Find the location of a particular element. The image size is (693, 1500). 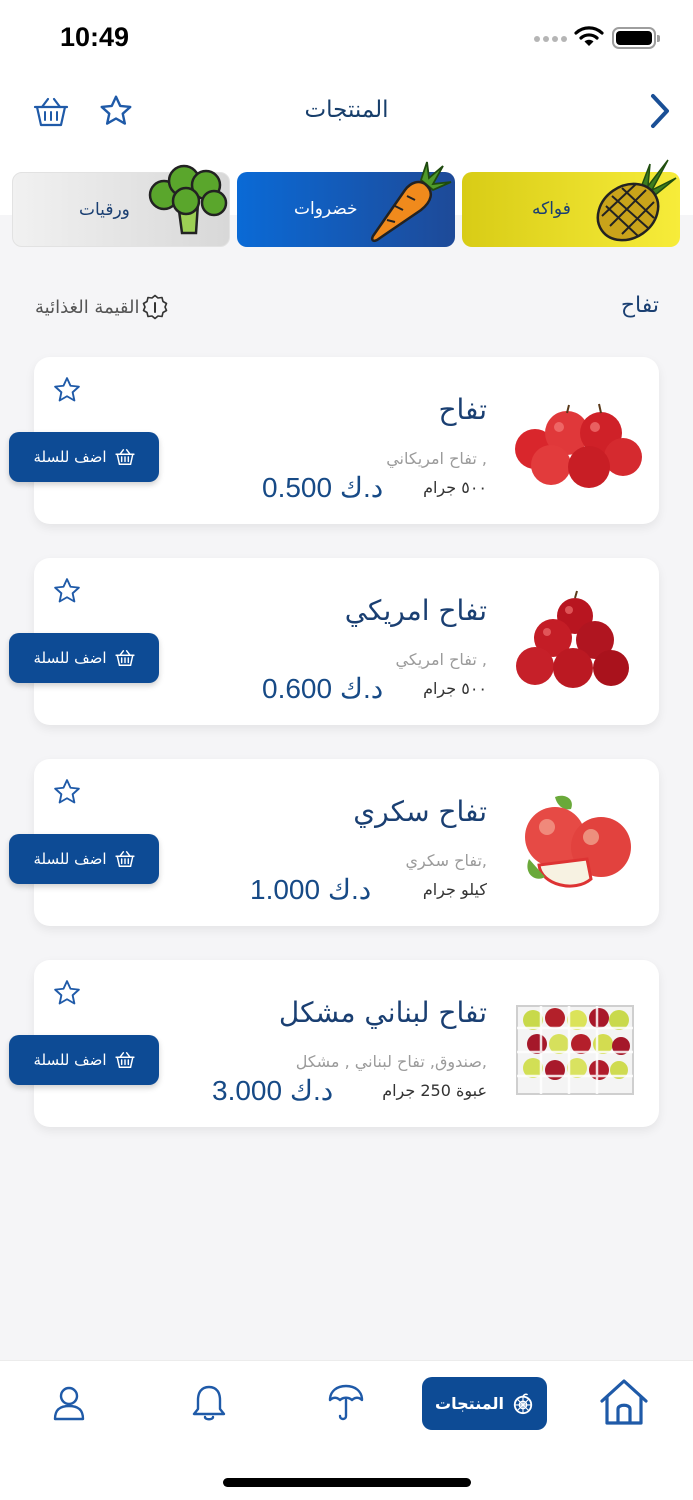

product-price: 3.000 د.ك is located at coordinates (273, 1090).